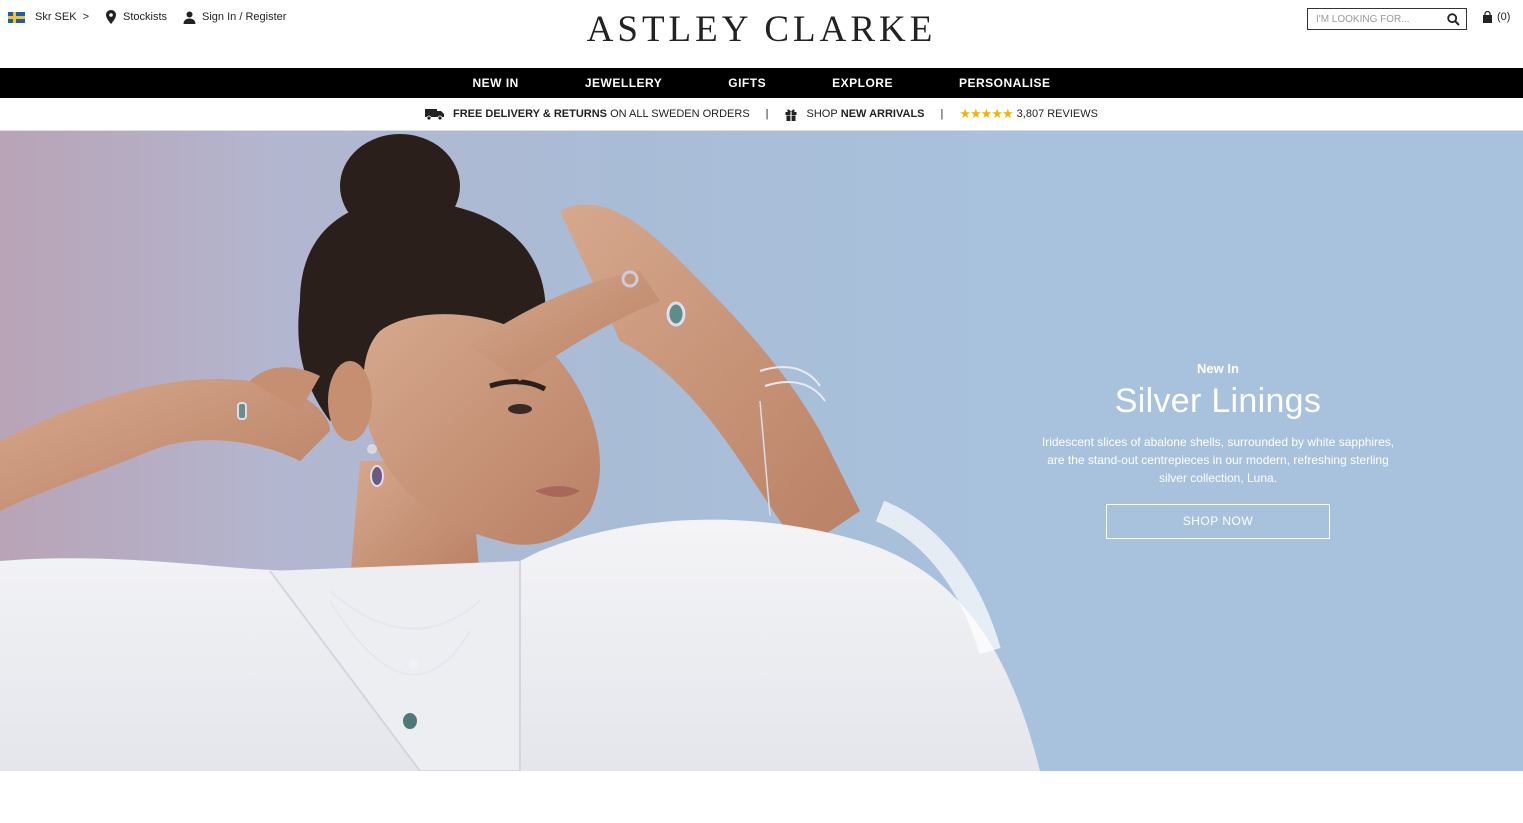  What do you see at coordinates (862, 83) in the screenshot?
I see `nav-item-explore: EXPLORE` at bounding box center [862, 83].